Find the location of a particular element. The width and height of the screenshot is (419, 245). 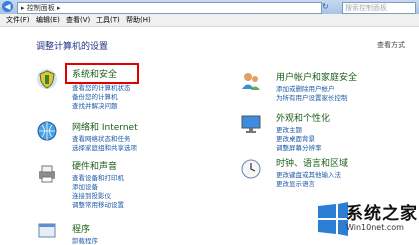

programs-icon is located at coordinates (47, 230).